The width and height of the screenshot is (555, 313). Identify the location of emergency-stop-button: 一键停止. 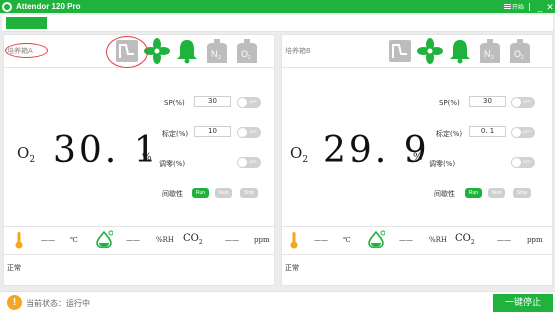
(523, 303).